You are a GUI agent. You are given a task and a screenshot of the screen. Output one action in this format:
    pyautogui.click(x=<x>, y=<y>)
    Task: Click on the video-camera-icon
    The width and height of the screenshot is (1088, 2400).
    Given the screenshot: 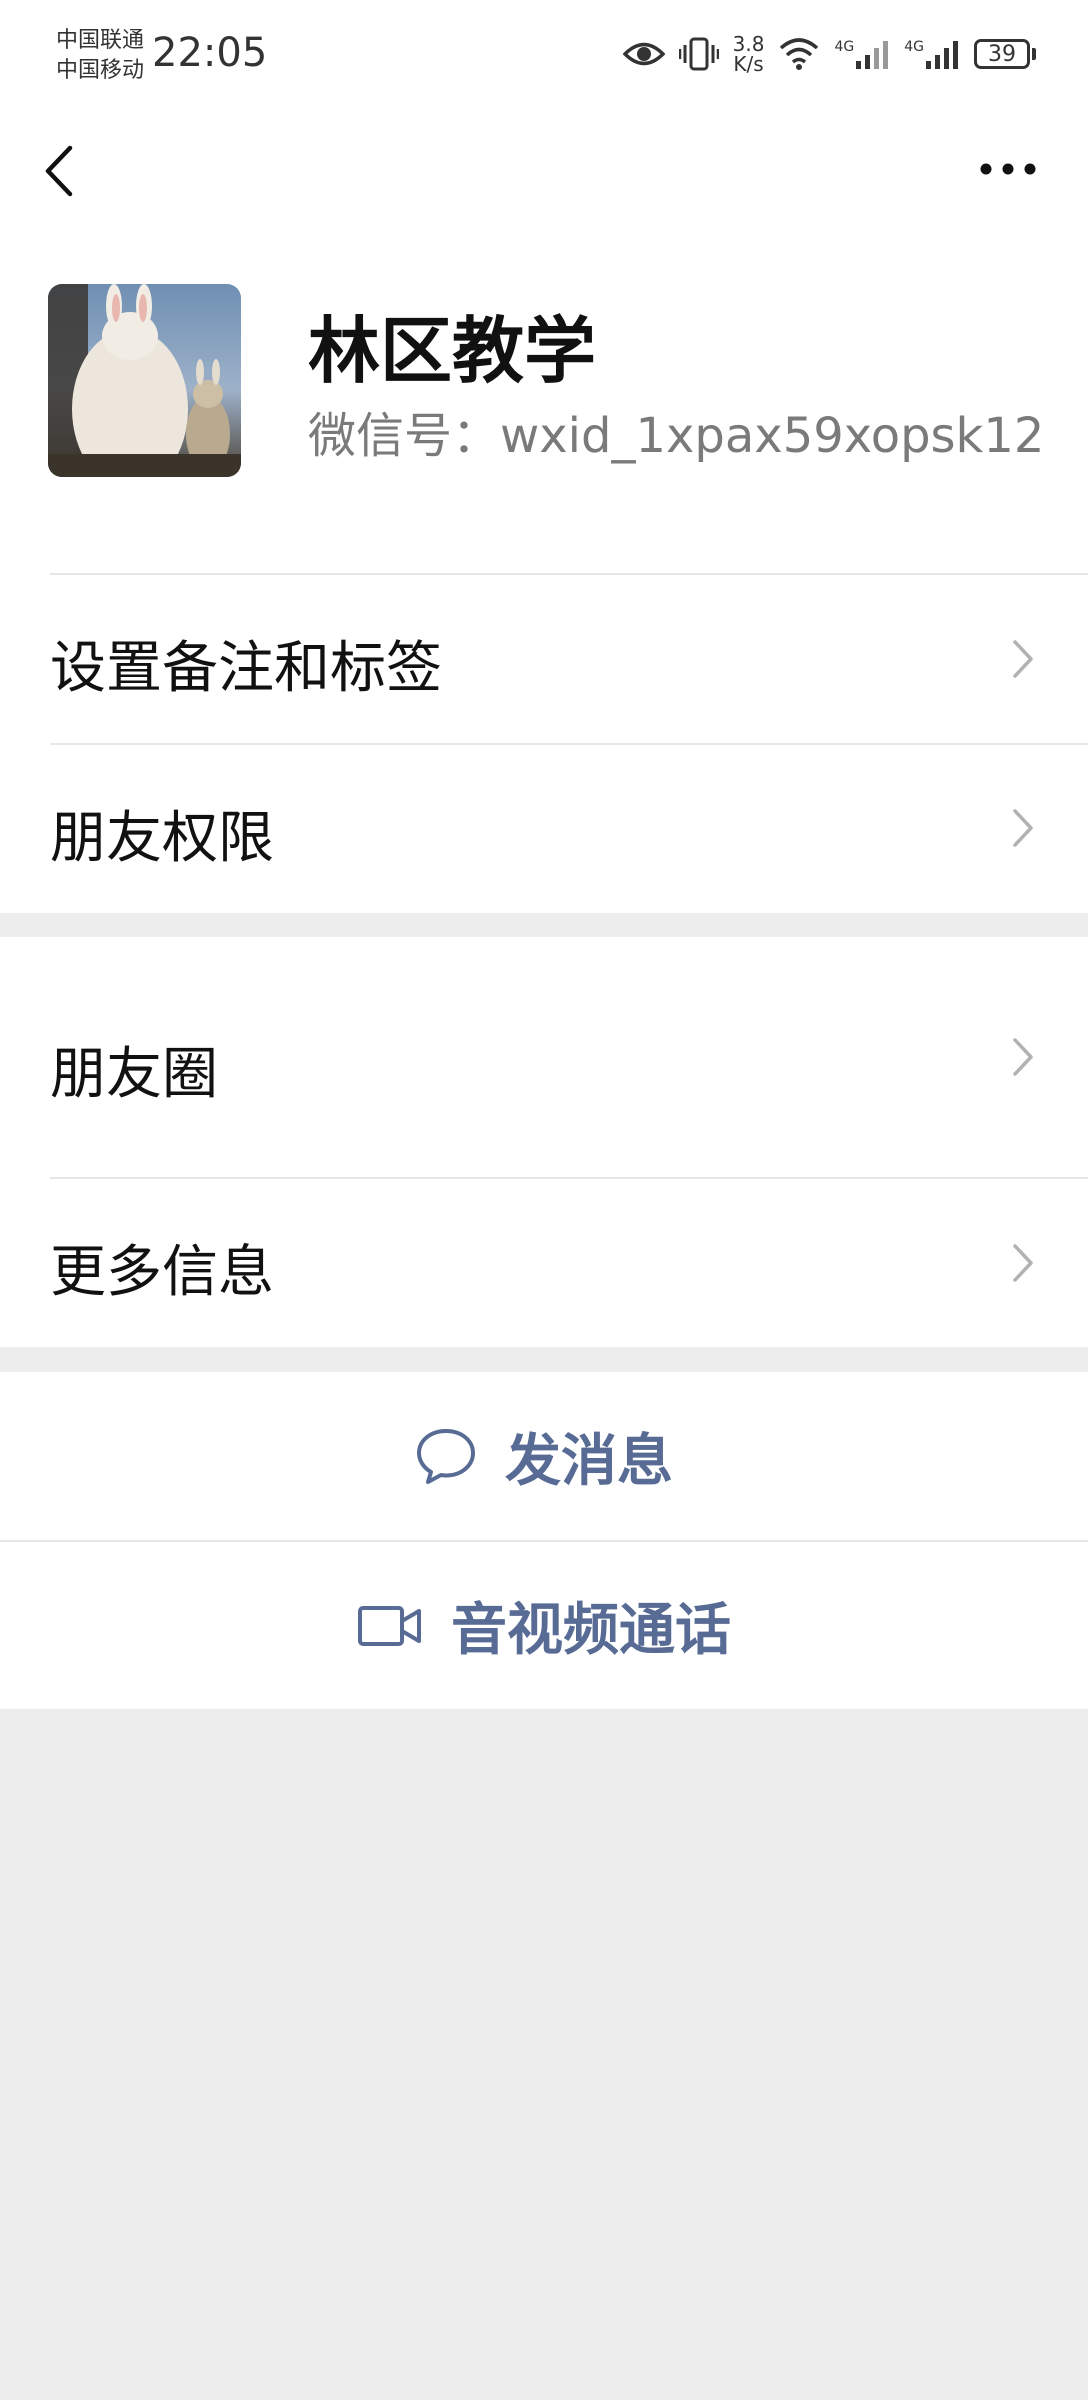 What is the action you would take?
    pyautogui.click(x=389, y=1625)
    